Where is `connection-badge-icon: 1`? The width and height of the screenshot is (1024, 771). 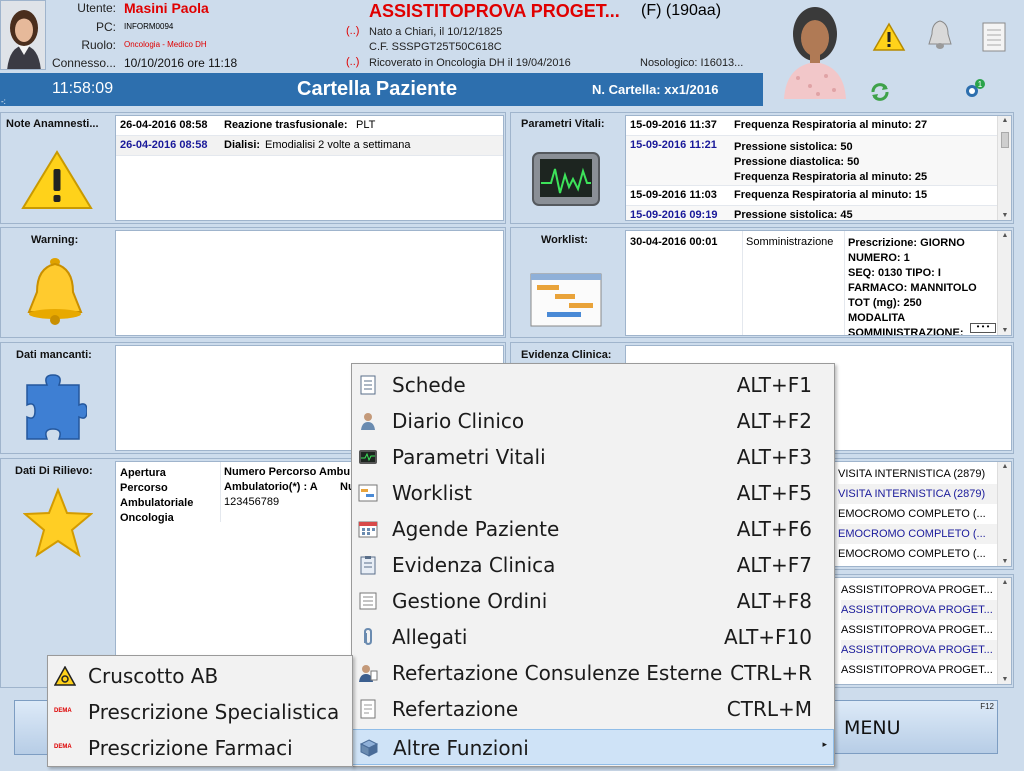 connection-badge-icon: 1 is located at coordinates (974, 89).